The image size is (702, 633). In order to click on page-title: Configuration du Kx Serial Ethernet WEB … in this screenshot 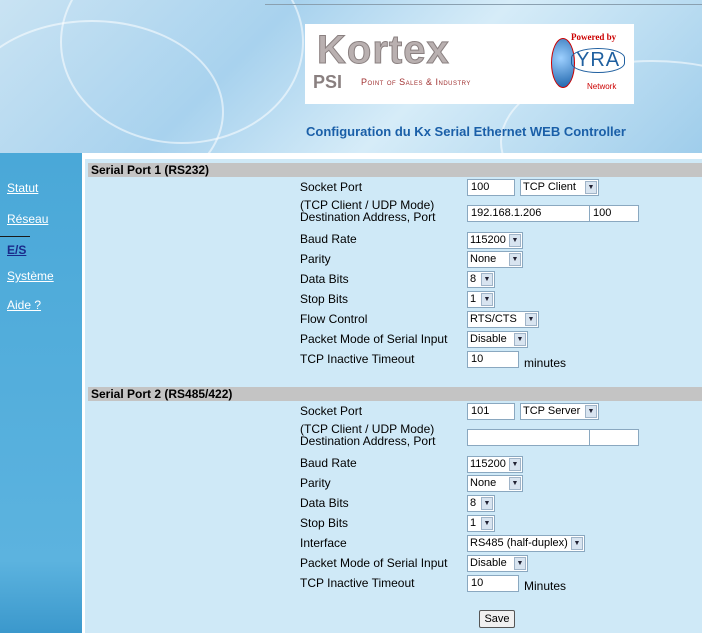, I will do `click(466, 131)`.